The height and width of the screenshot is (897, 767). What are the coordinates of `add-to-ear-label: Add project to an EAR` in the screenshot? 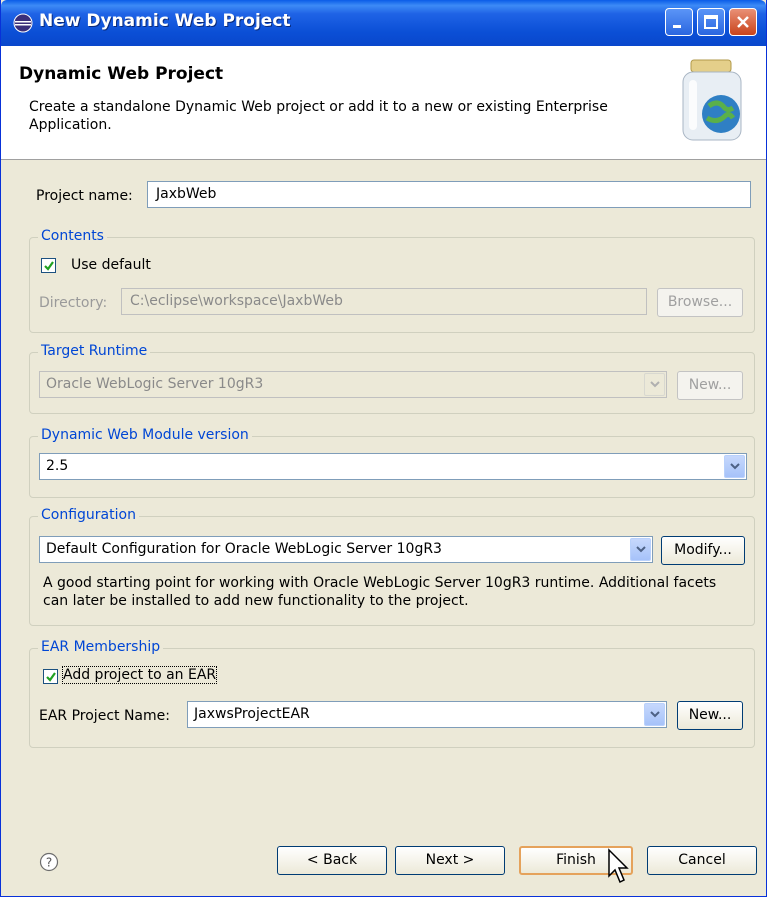 It's located at (139, 675).